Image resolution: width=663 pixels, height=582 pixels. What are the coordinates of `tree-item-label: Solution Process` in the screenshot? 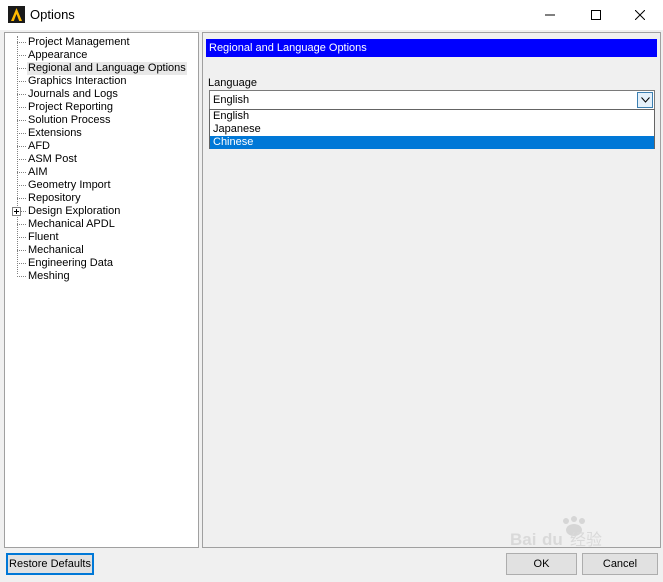 It's located at (69, 120).